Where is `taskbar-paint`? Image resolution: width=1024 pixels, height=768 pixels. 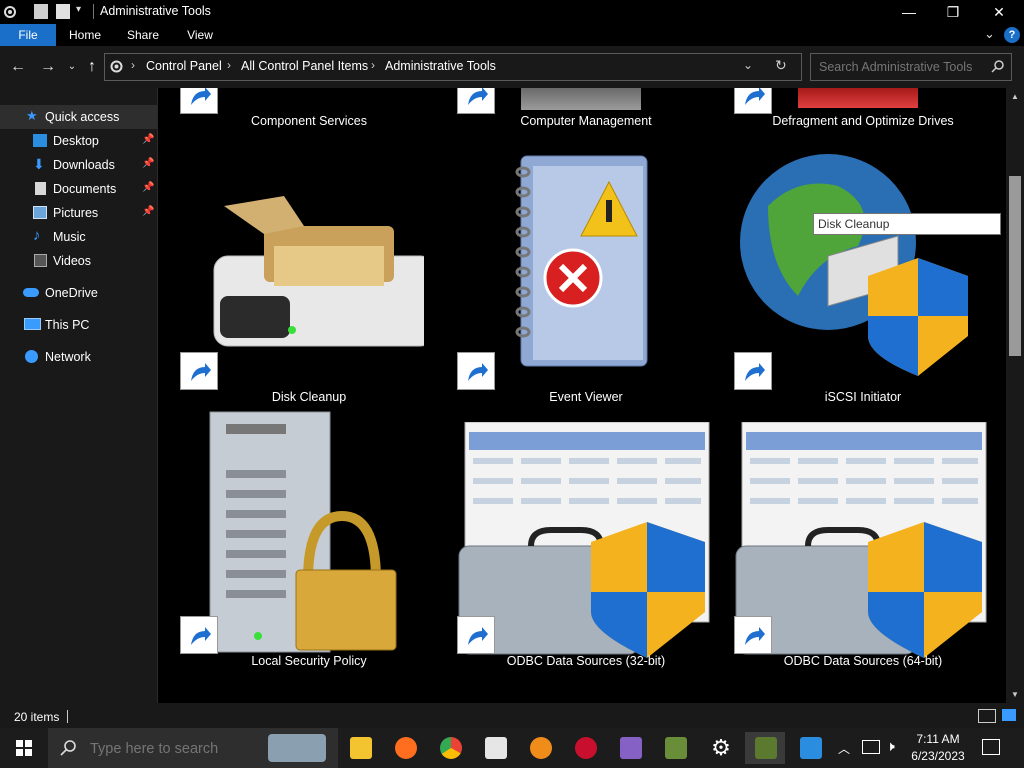 taskbar-paint is located at coordinates (495, 748).